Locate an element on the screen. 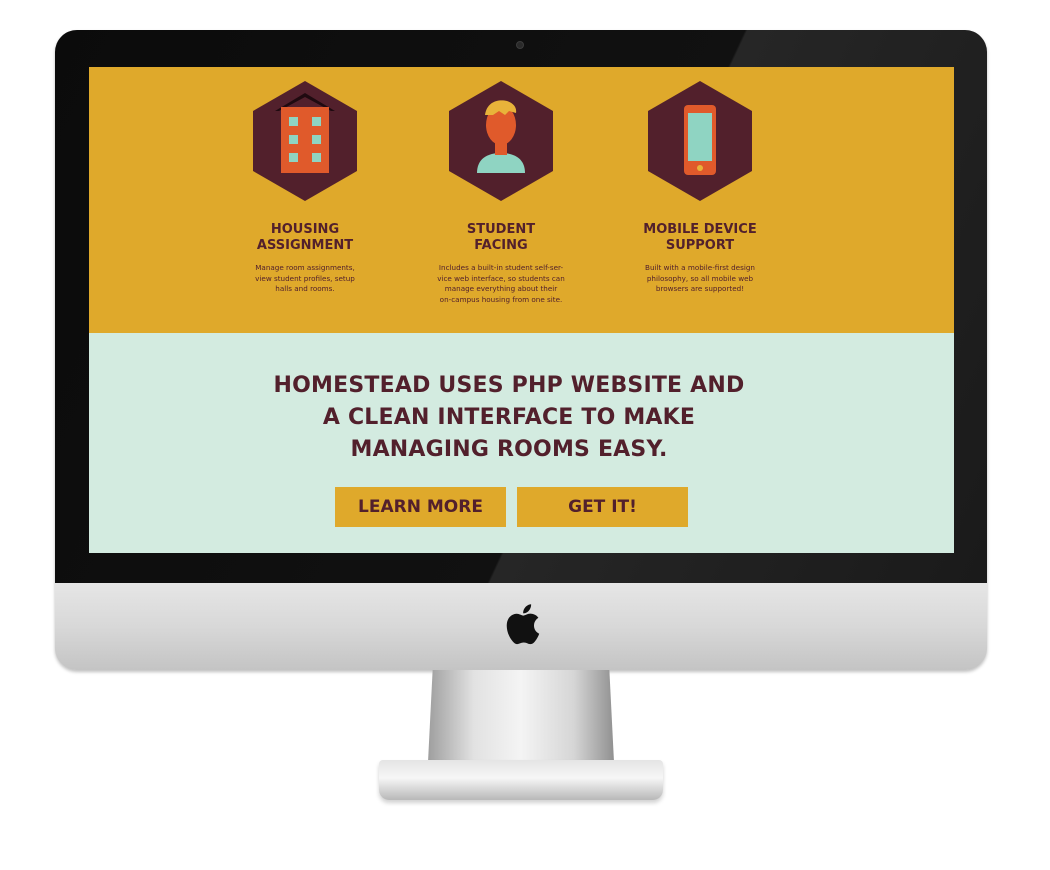 This screenshot has height=870, width=1050. student-icon is located at coordinates (501, 141).